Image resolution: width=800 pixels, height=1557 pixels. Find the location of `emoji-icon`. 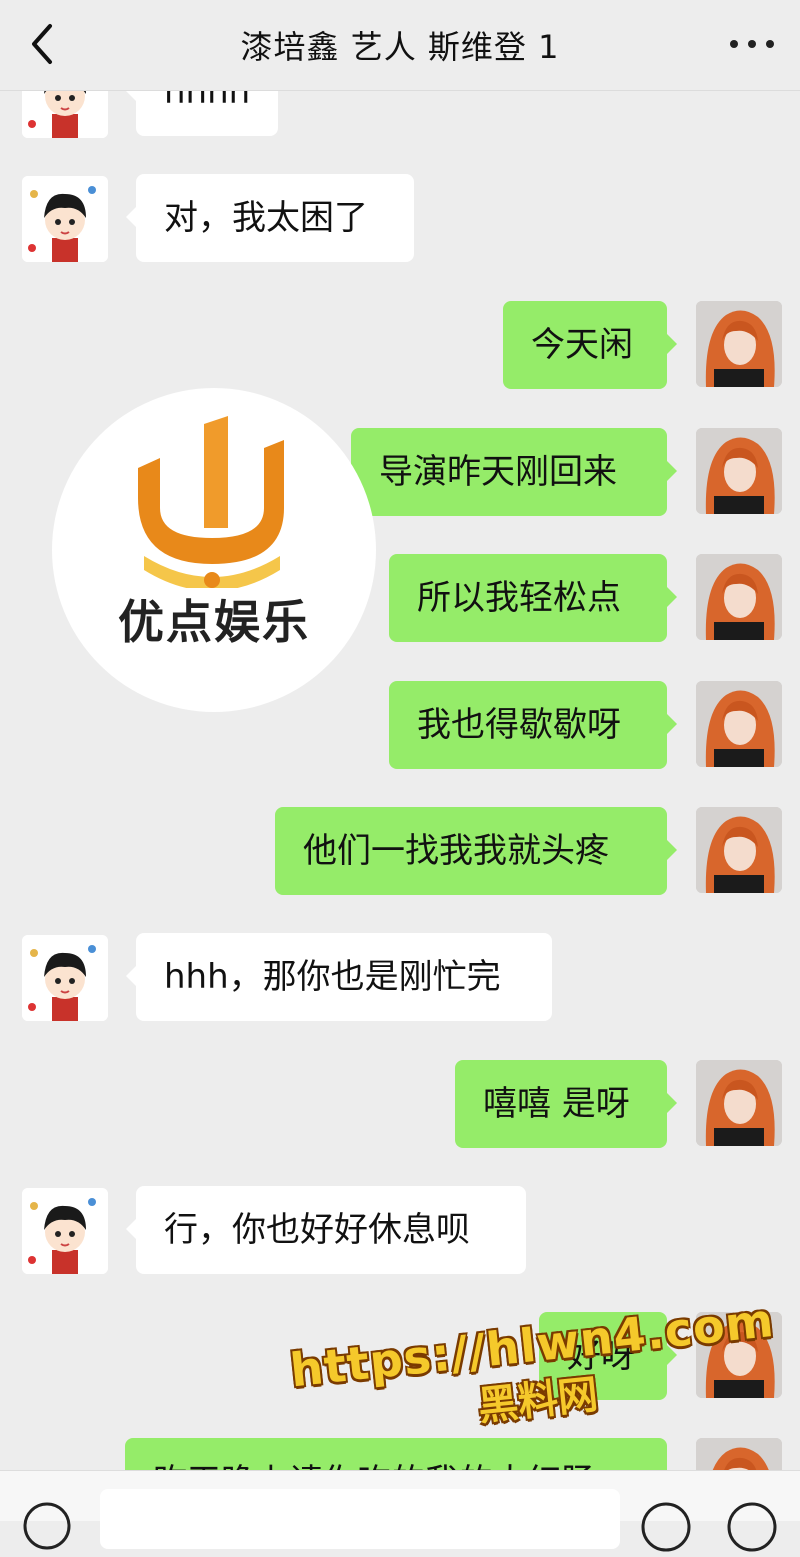

emoji-icon is located at coordinates (666, 1527).